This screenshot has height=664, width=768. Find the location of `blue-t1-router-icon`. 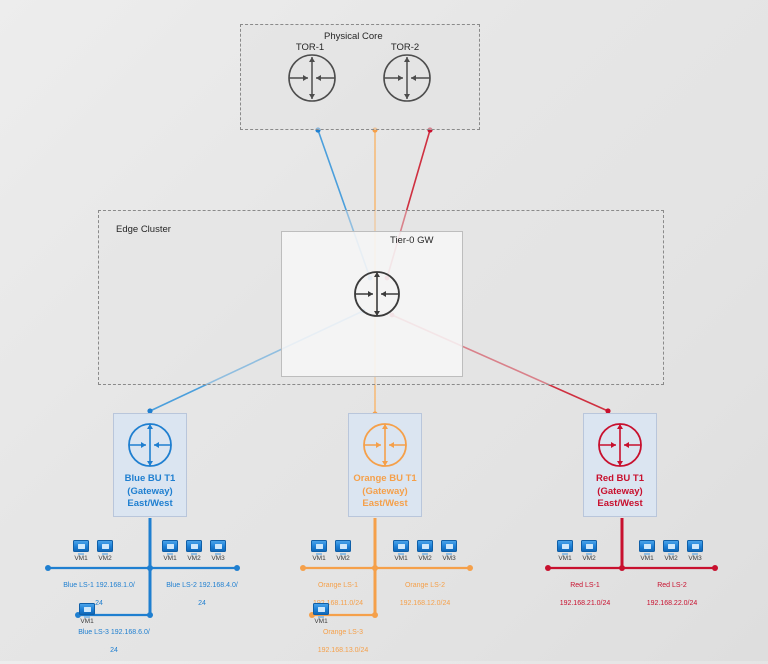

blue-t1-router-icon is located at coordinates (150, 445).